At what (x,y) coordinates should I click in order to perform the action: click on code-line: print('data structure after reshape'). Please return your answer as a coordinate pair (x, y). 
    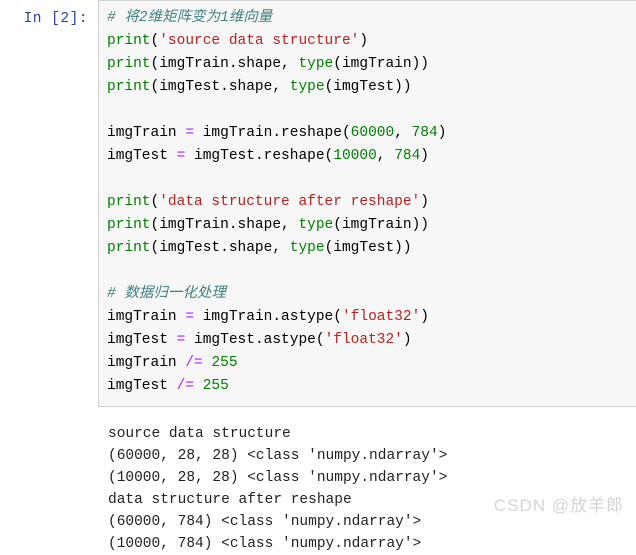
    Looking at the image, I should click on (371, 202).